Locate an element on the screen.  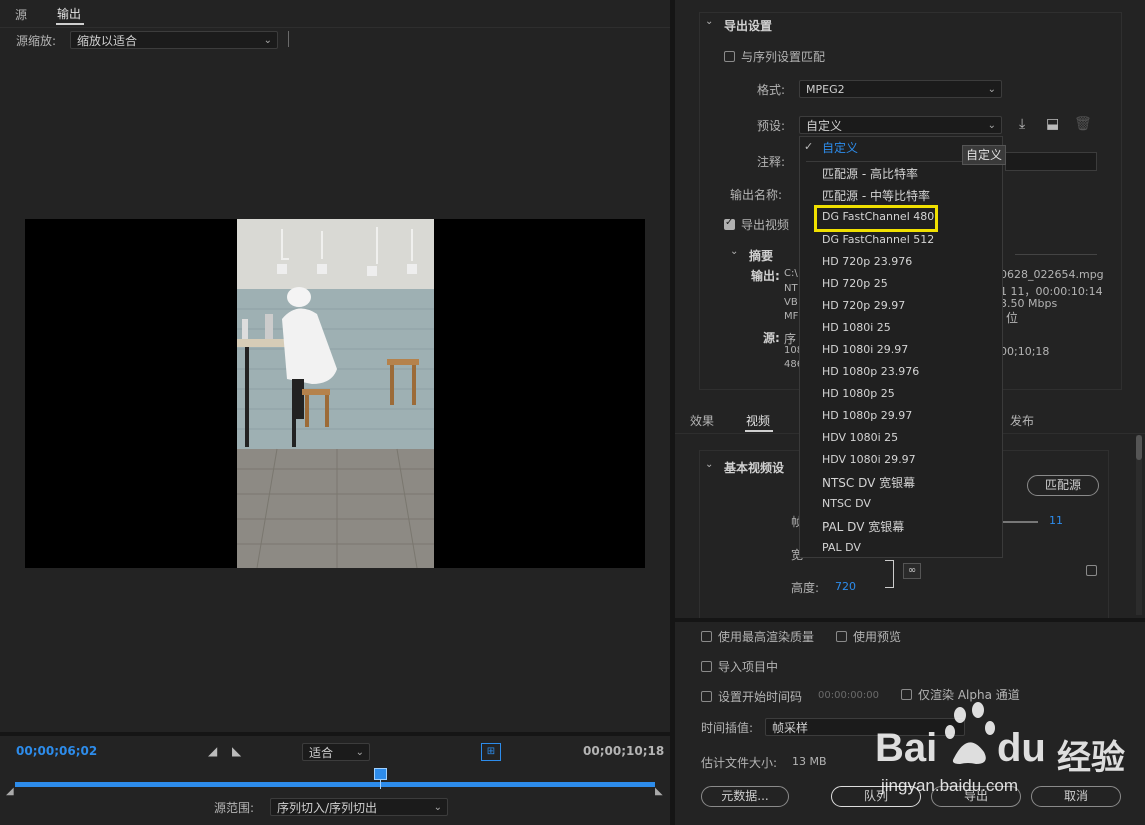
export-settings-title: 导出设置 is located at coordinates (748, 26).